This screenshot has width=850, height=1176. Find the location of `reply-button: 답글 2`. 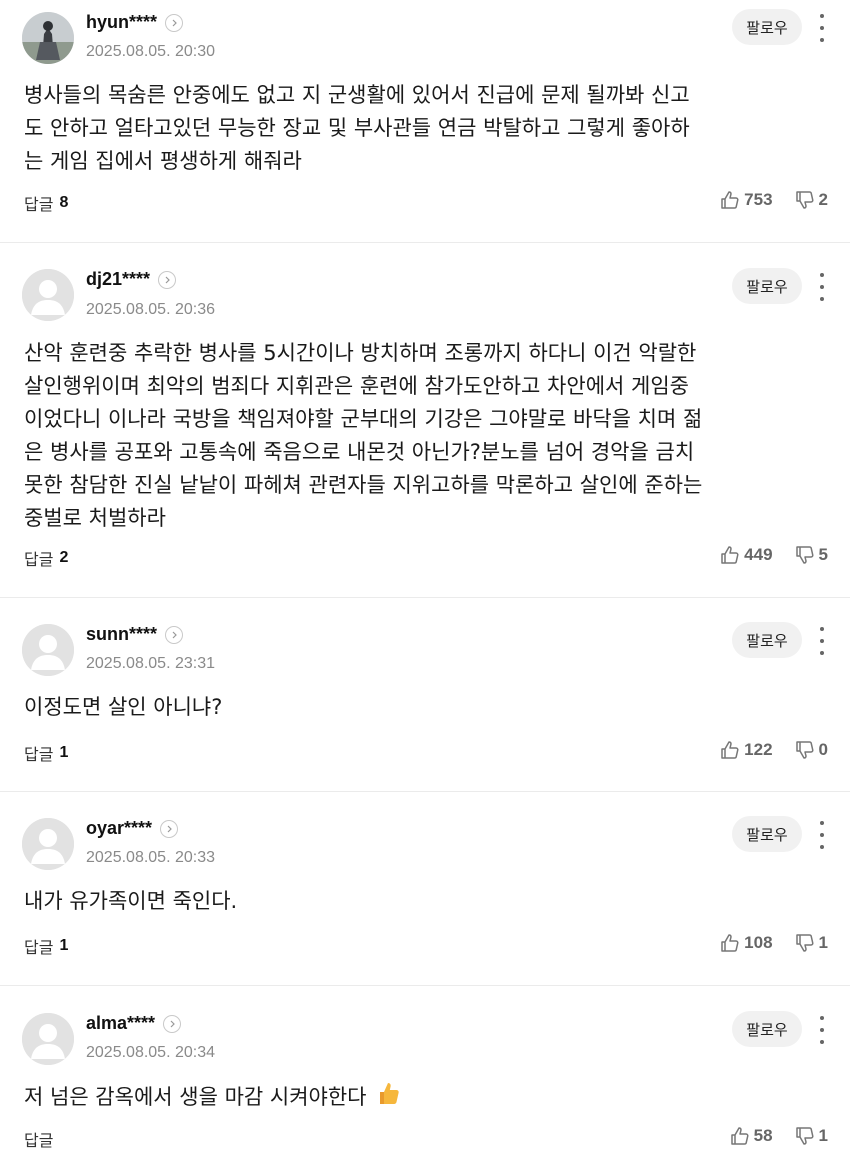

reply-button: 답글 2 is located at coordinates (46, 558).